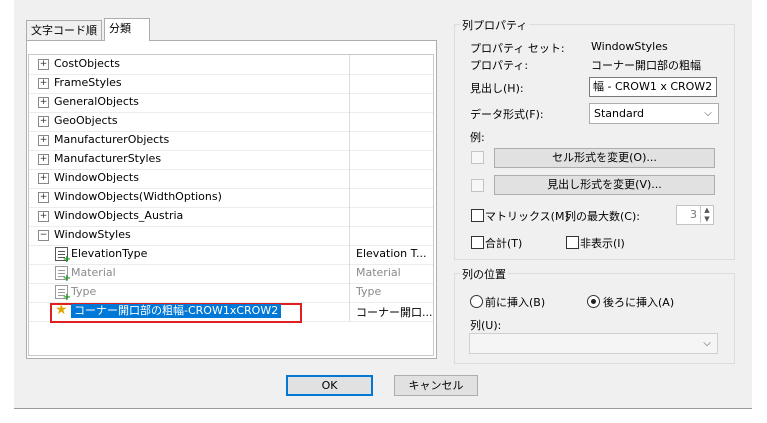  I want to click on tab-category: 分類, so click(127, 29).